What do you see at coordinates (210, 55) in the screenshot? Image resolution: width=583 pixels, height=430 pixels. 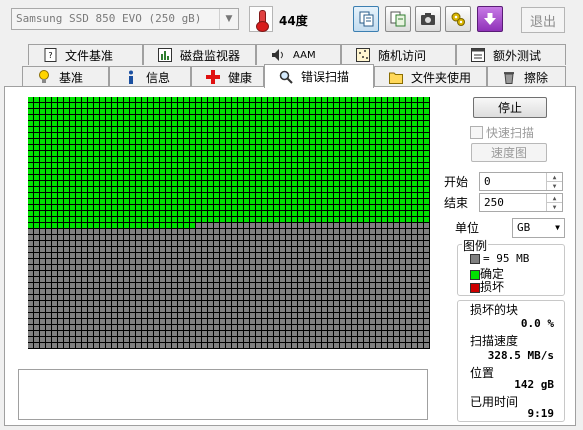 I see `tab-label: 磁盘监视器` at bounding box center [210, 55].